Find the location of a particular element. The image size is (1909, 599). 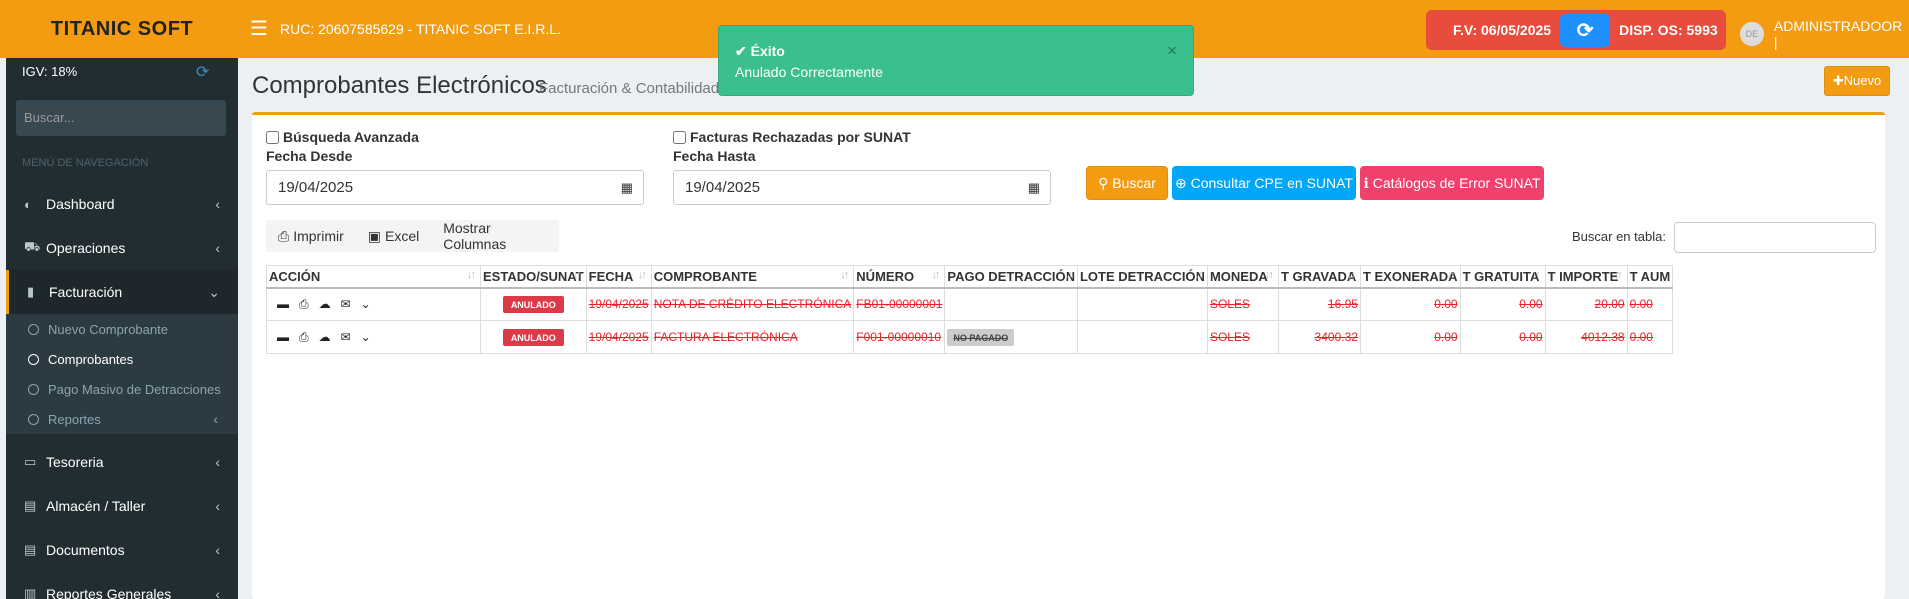

new-button: ✚Nuevo is located at coordinates (1857, 81).